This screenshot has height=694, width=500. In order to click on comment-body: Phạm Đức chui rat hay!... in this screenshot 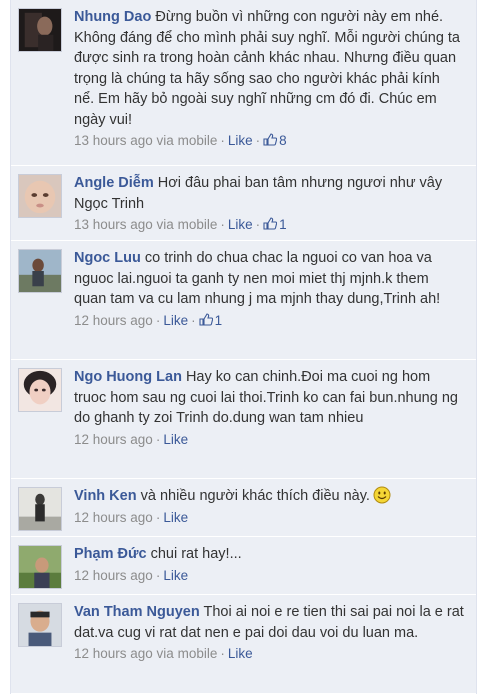, I will do `click(269, 554)`.